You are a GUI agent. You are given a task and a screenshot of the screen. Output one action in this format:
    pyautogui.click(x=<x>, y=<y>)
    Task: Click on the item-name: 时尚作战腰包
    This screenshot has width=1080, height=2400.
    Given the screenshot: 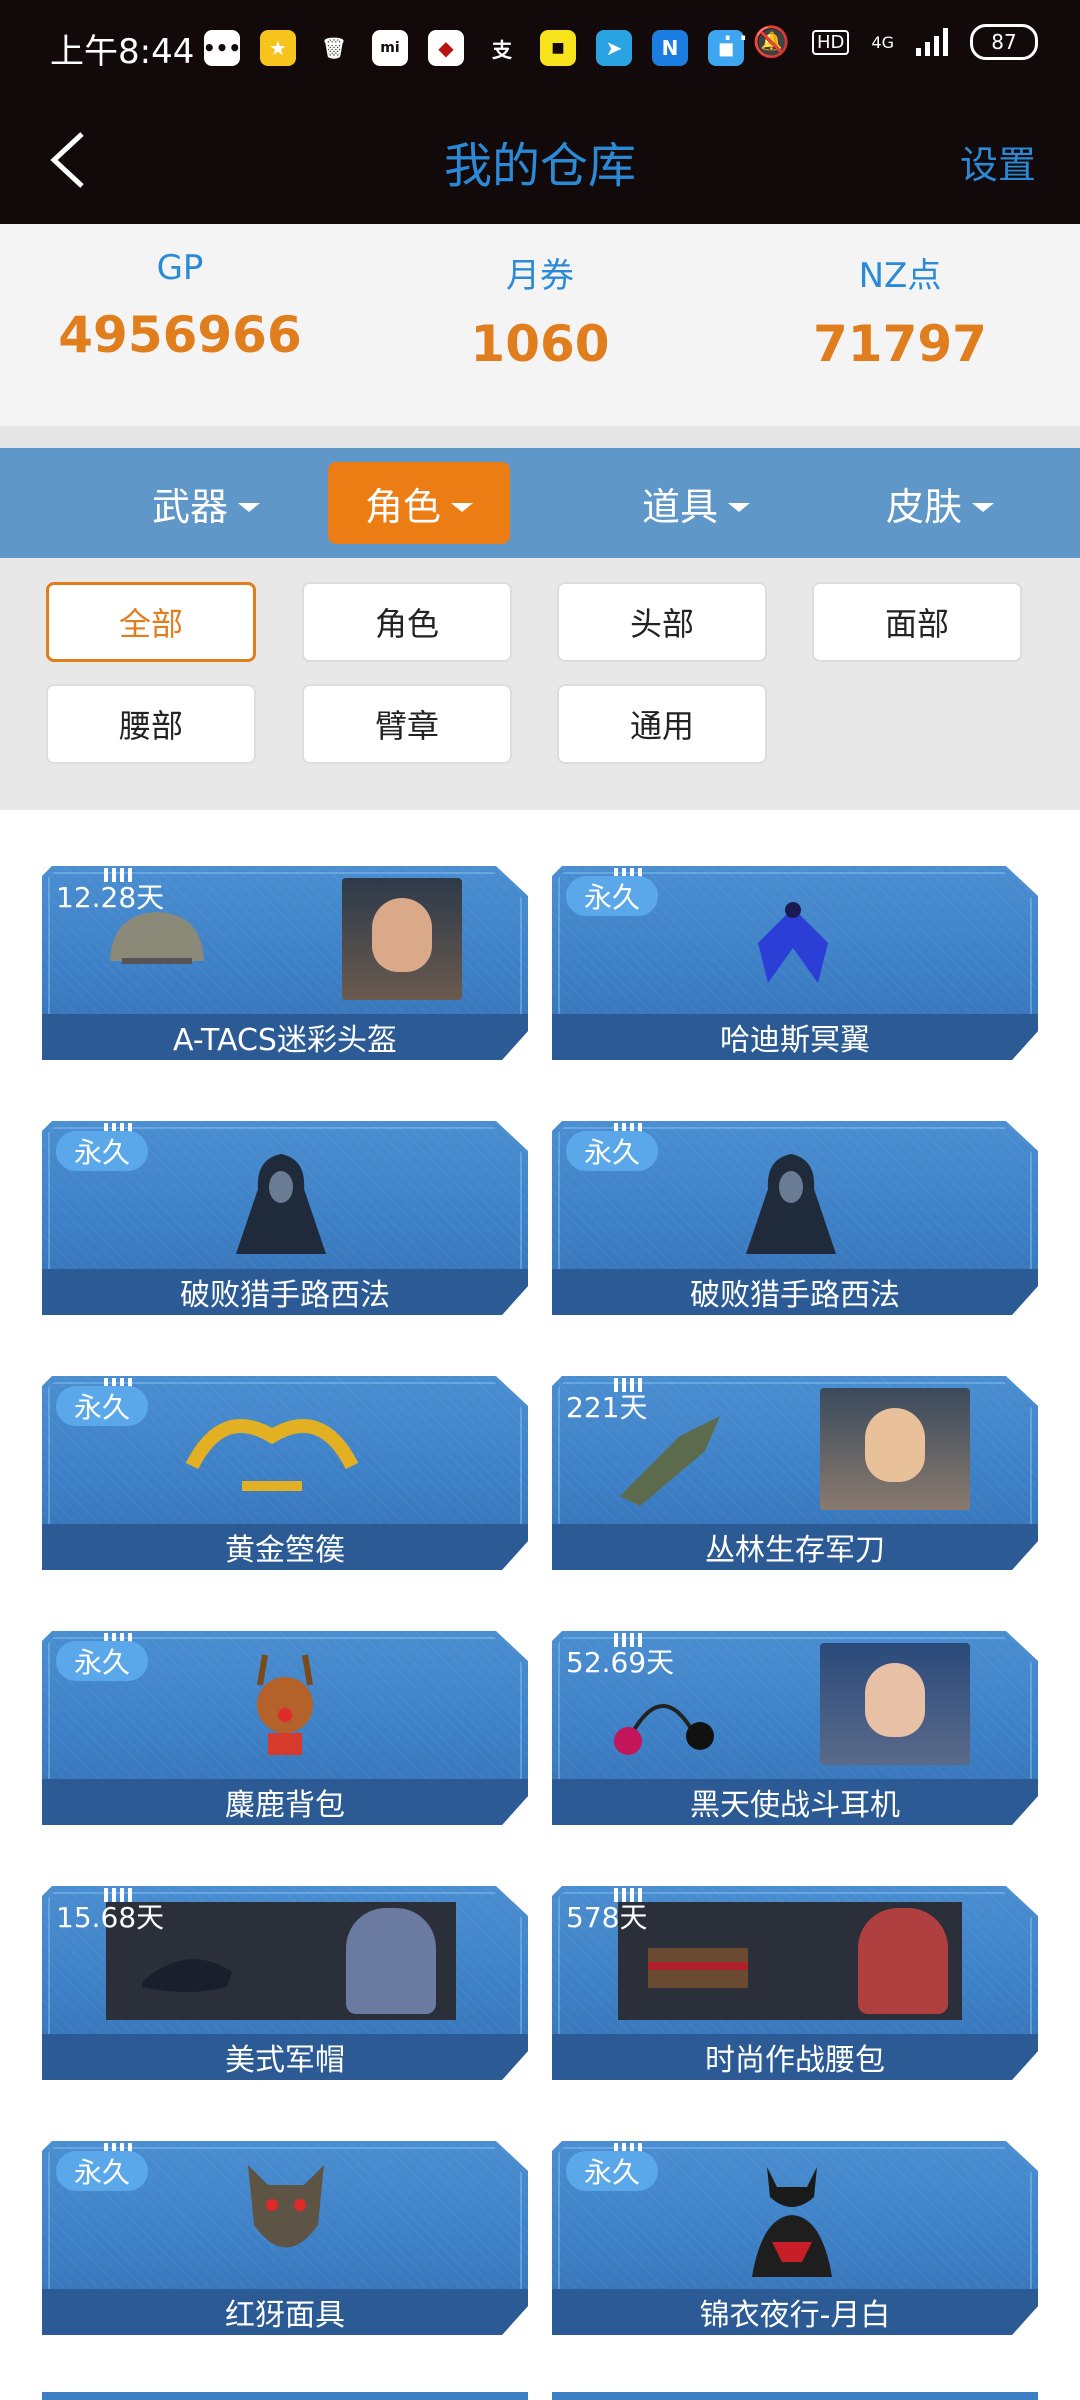 What is the action you would take?
    pyautogui.click(x=795, y=2057)
    